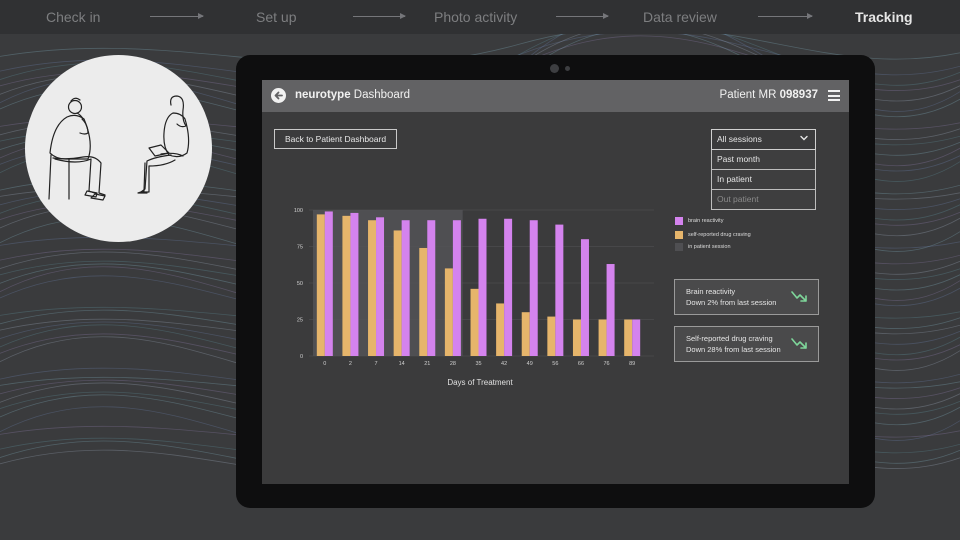 The height and width of the screenshot is (540, 960). I want to click on card-subtitle: Down 28% from last session, so click(733, 349).